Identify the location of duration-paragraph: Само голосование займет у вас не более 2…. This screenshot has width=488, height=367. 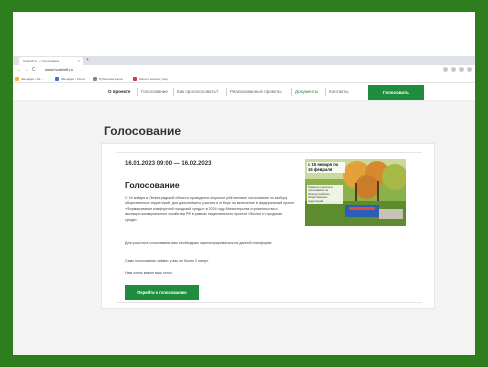
(167, 261).